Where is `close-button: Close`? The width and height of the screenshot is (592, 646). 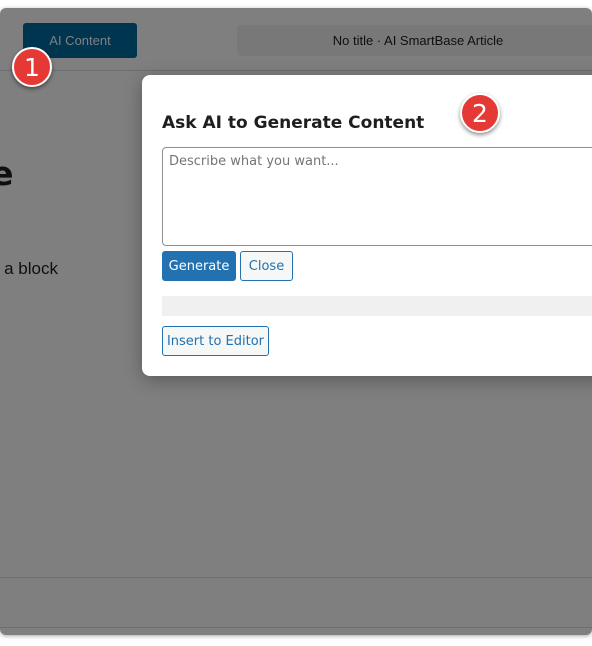
close-button: Close is located at coordinates (266, 266).